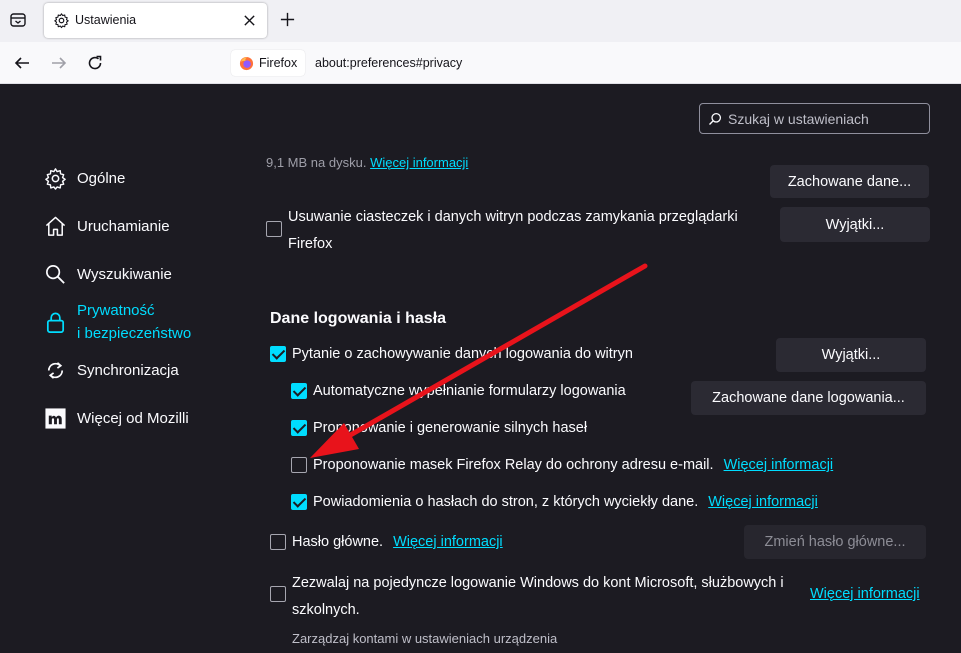 Image resolution: width=961 pixels, height=653 pixels. Describe the element at coordinates (59, 63) in the screenshot. I see `forward-arrow-icon` at that location.